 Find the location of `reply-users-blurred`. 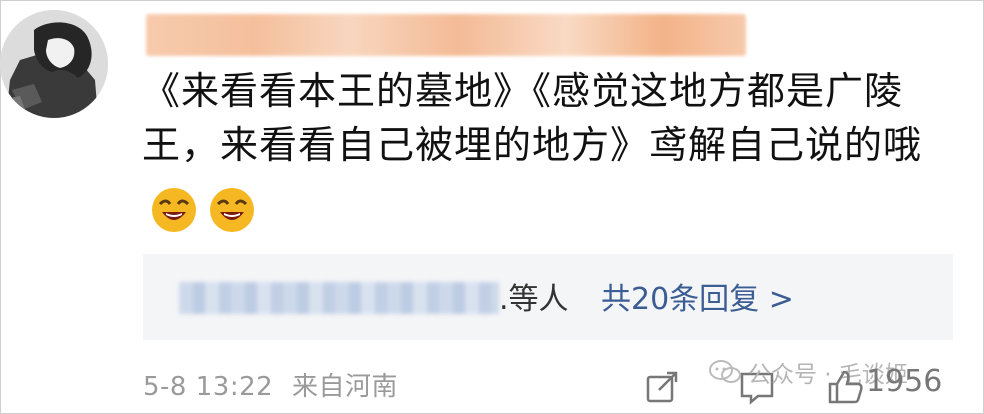

reply-users-blurred is located at coordinates (339, 298).